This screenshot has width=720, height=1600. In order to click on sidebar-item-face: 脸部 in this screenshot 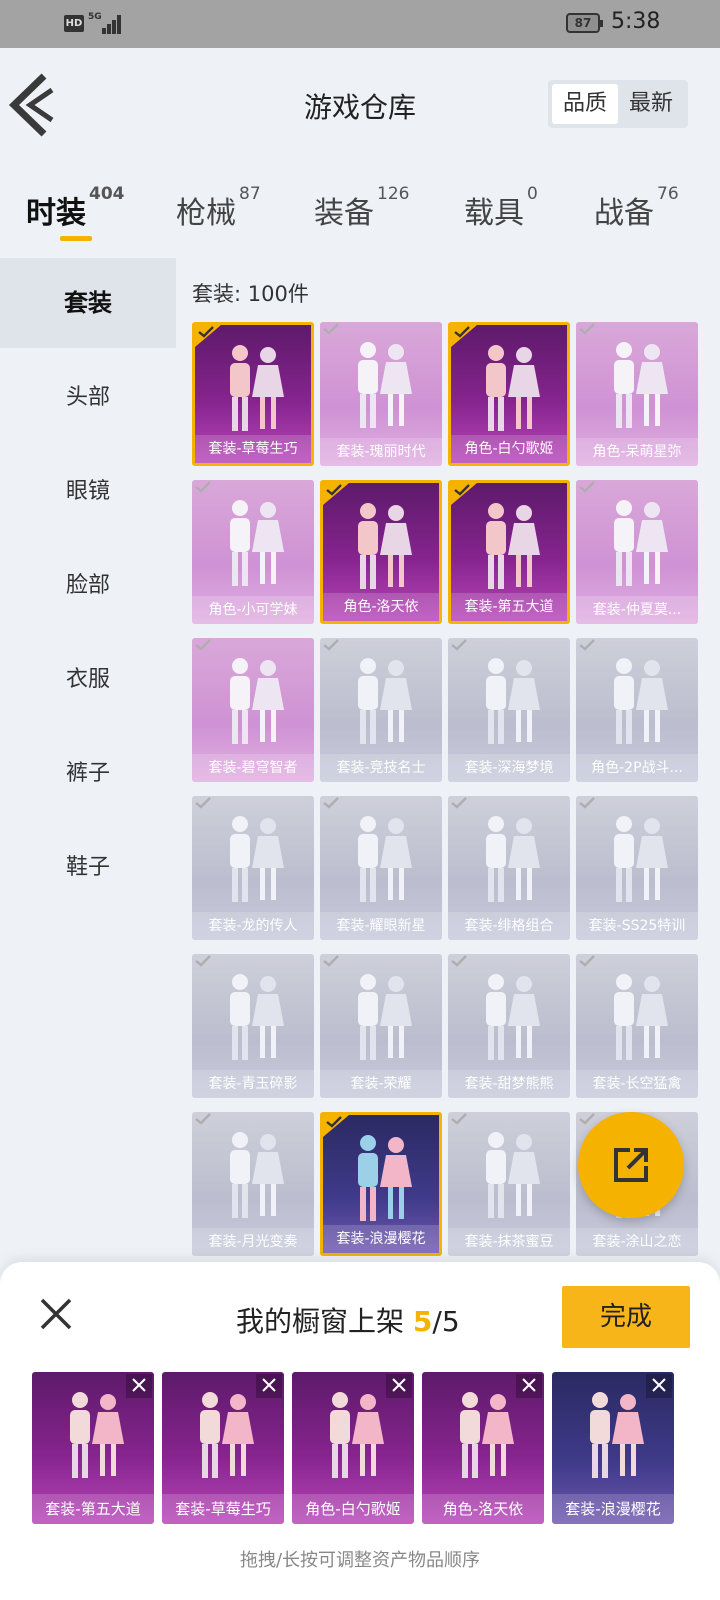, I will do `click(88, 586)`.